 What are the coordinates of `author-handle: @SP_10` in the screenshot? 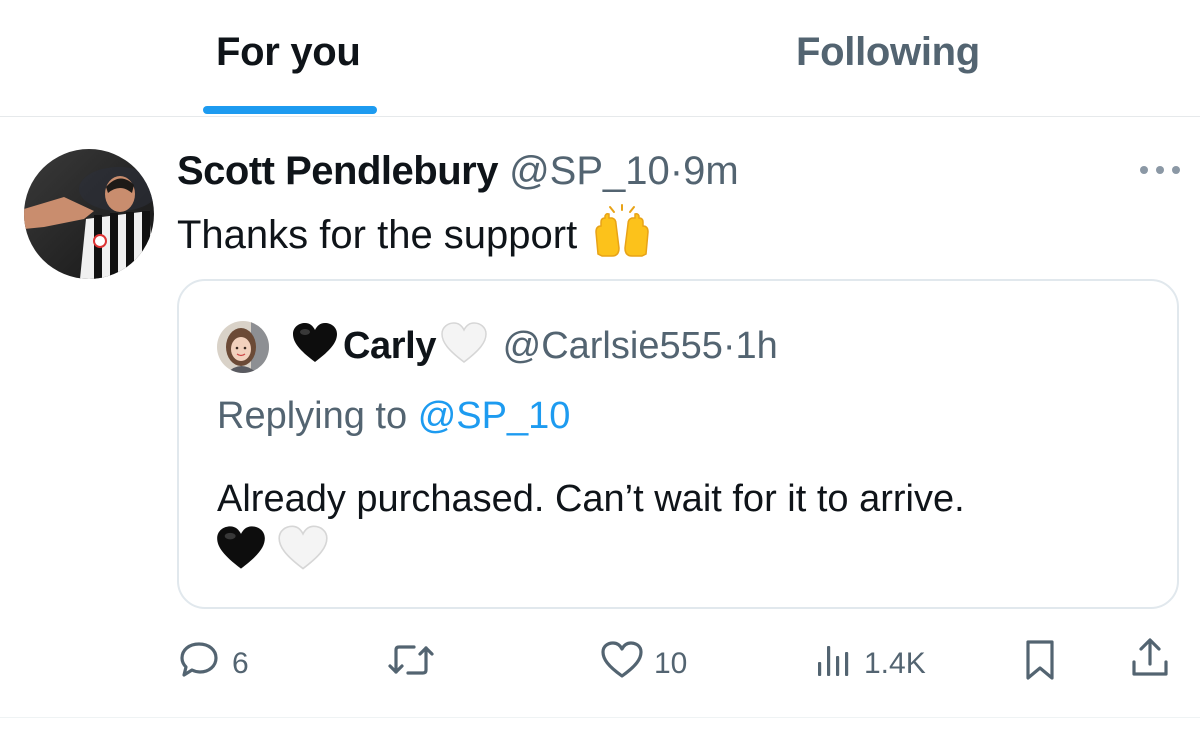 It's located at (589, 171).